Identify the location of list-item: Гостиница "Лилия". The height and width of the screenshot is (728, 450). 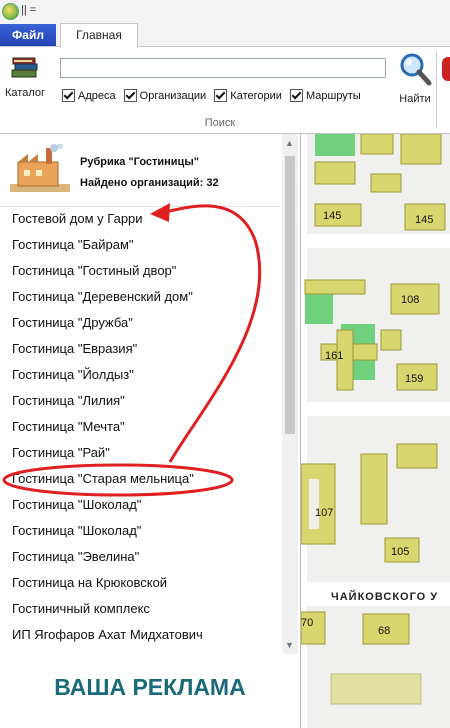
(140, 401).